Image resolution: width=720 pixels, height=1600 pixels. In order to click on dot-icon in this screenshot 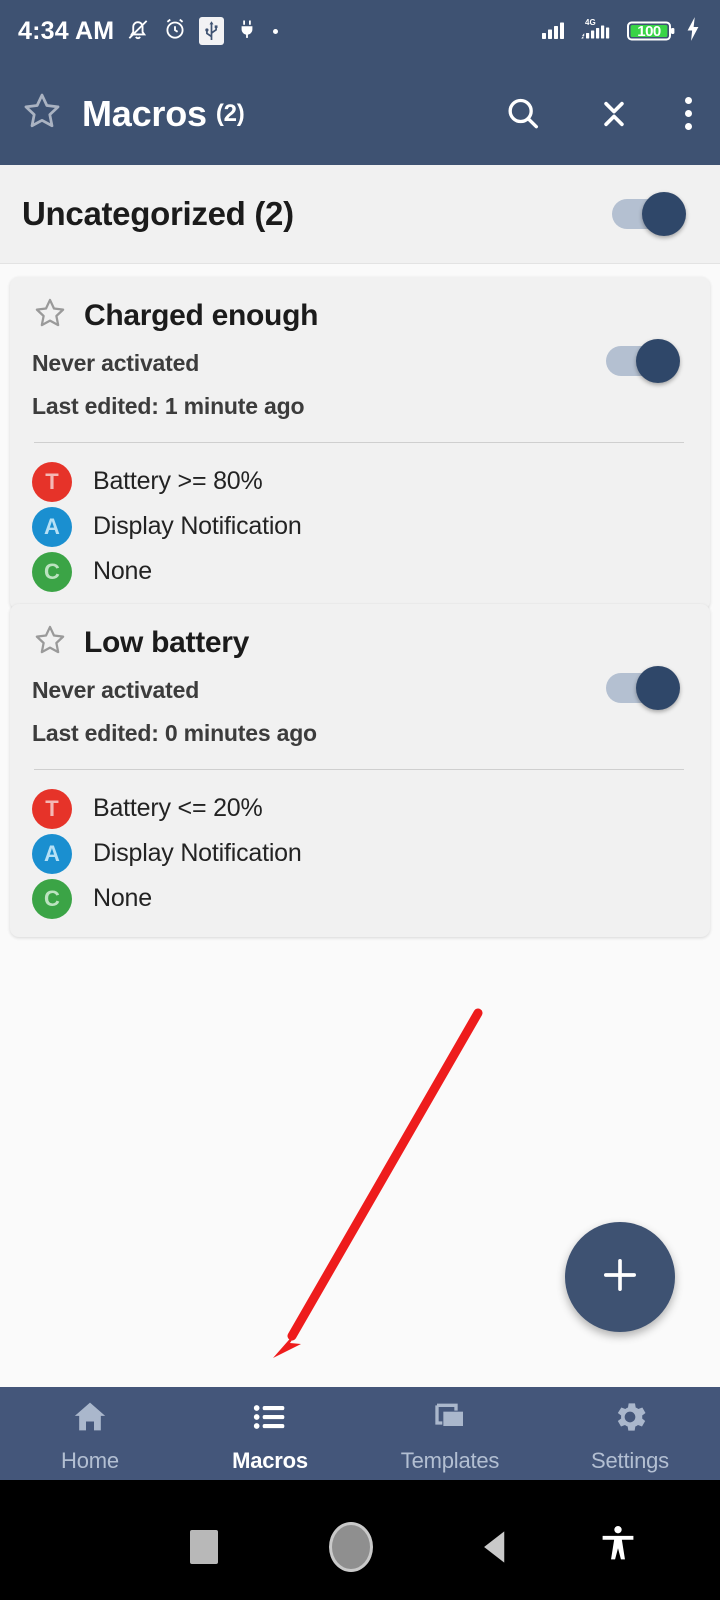, I will do `click(276, 31)`.